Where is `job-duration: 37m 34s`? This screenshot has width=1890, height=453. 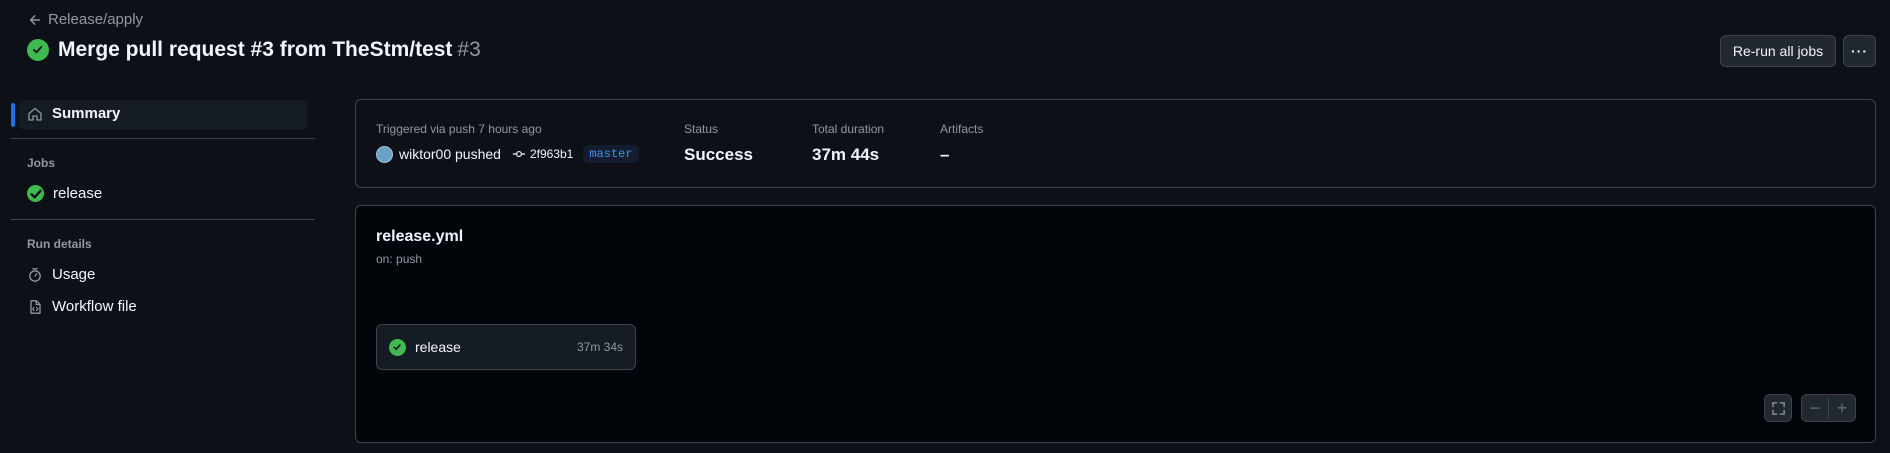 job-duration: 37m 34s is located at coordinates (599, 347).